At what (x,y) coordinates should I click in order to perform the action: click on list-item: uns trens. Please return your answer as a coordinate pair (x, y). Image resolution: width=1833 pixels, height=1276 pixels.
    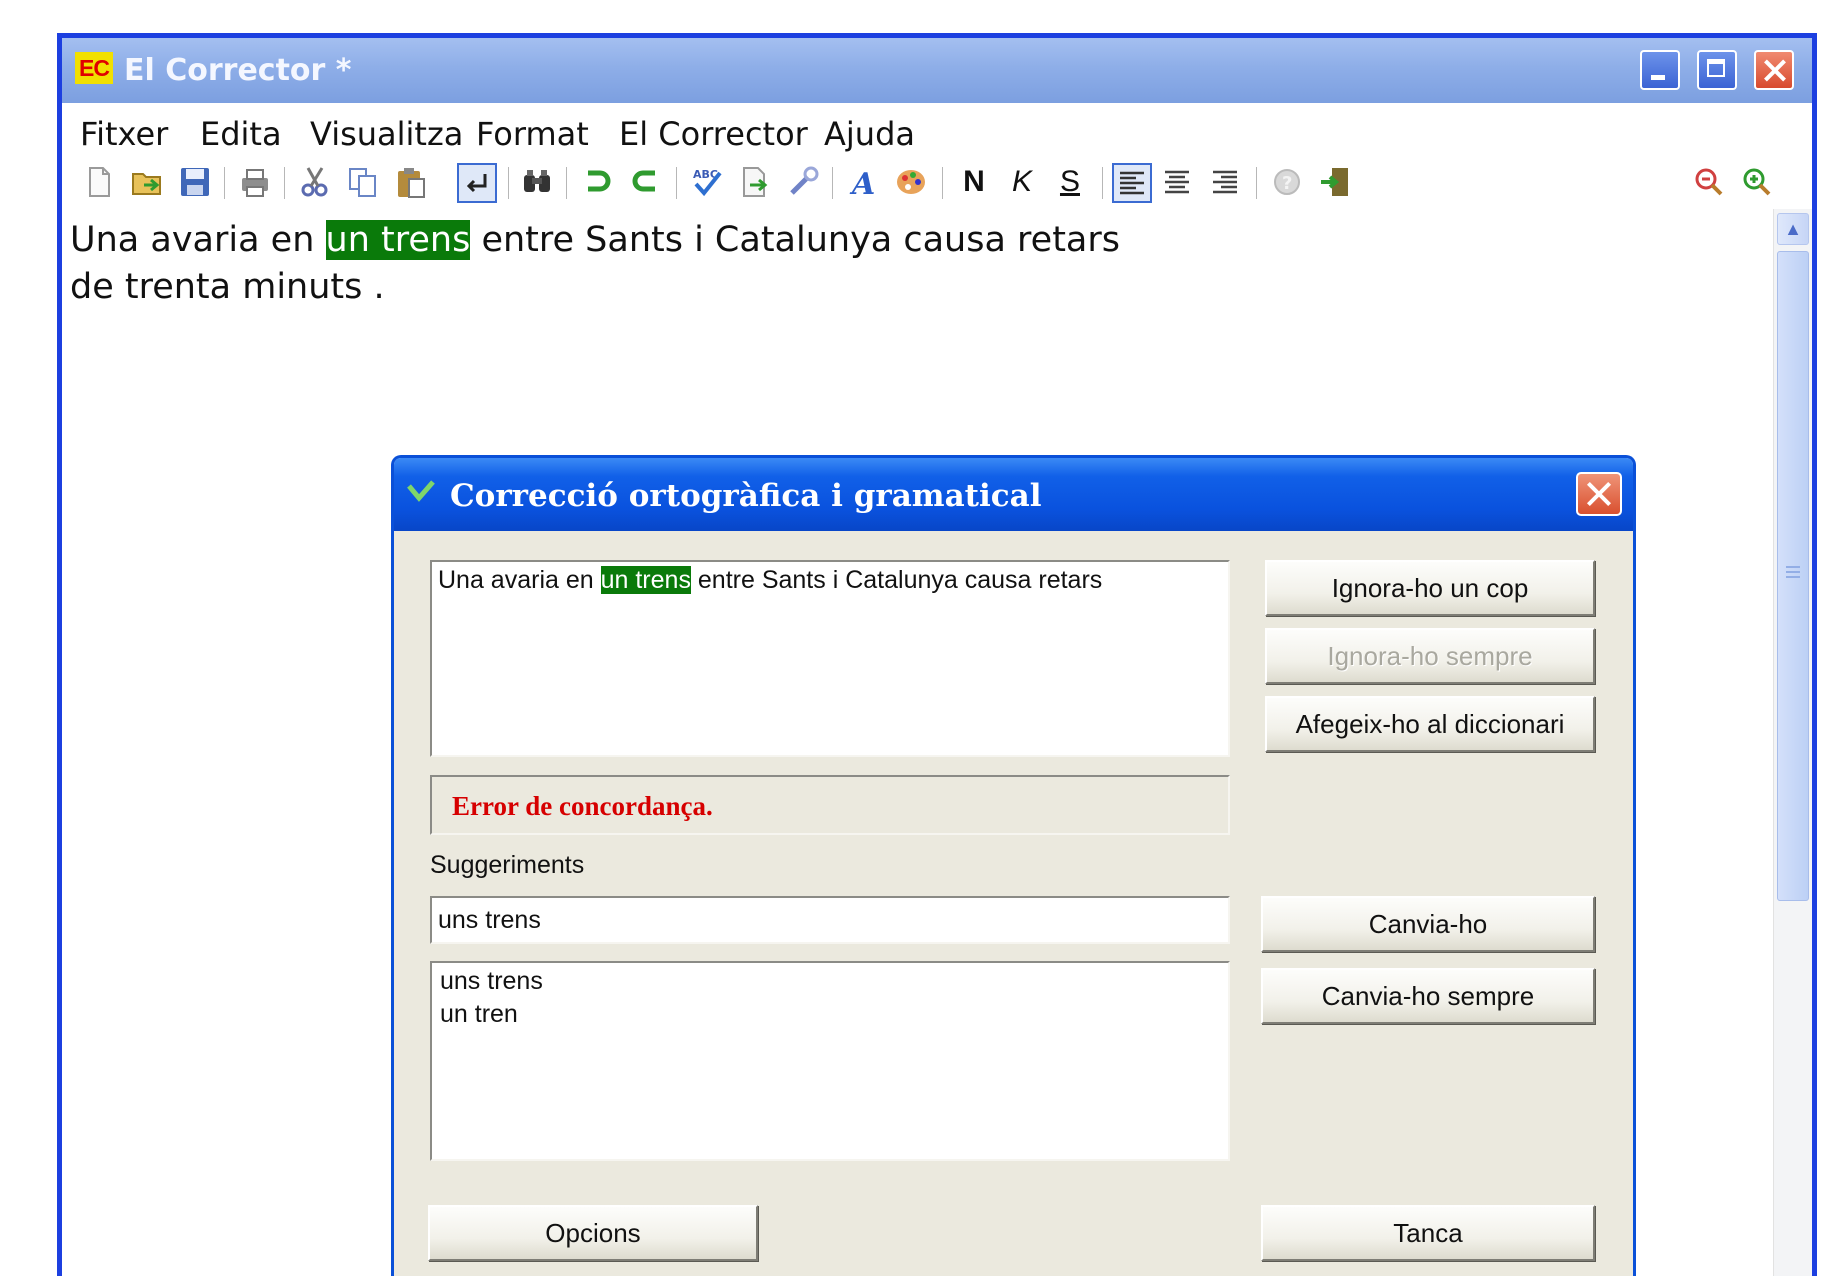
    Looking at the image, I should click on (830, 981).